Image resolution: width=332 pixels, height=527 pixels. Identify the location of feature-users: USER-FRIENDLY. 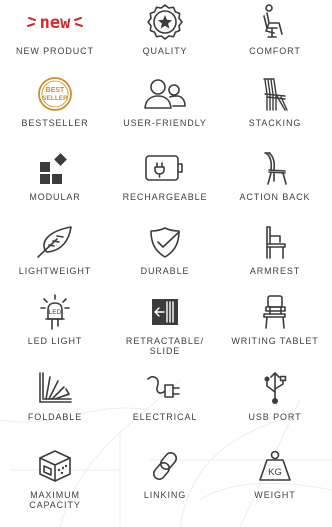
(165, 109).